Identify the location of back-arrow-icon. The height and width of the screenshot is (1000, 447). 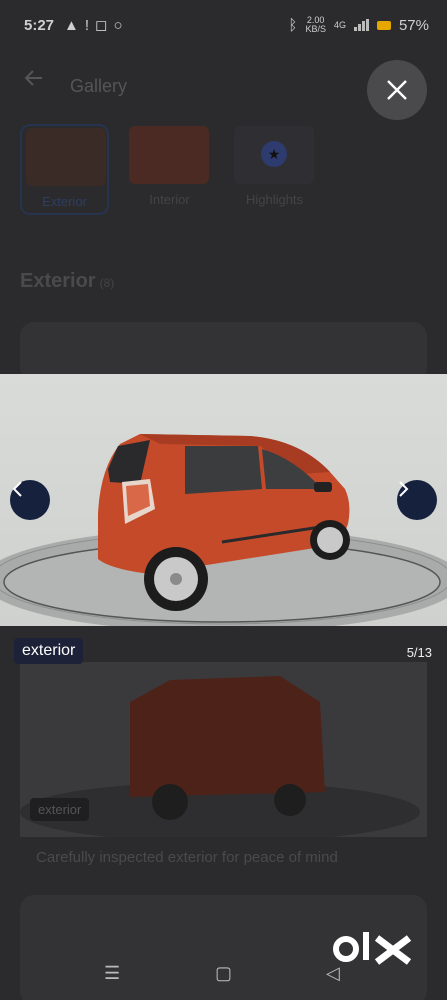
(34, 80).